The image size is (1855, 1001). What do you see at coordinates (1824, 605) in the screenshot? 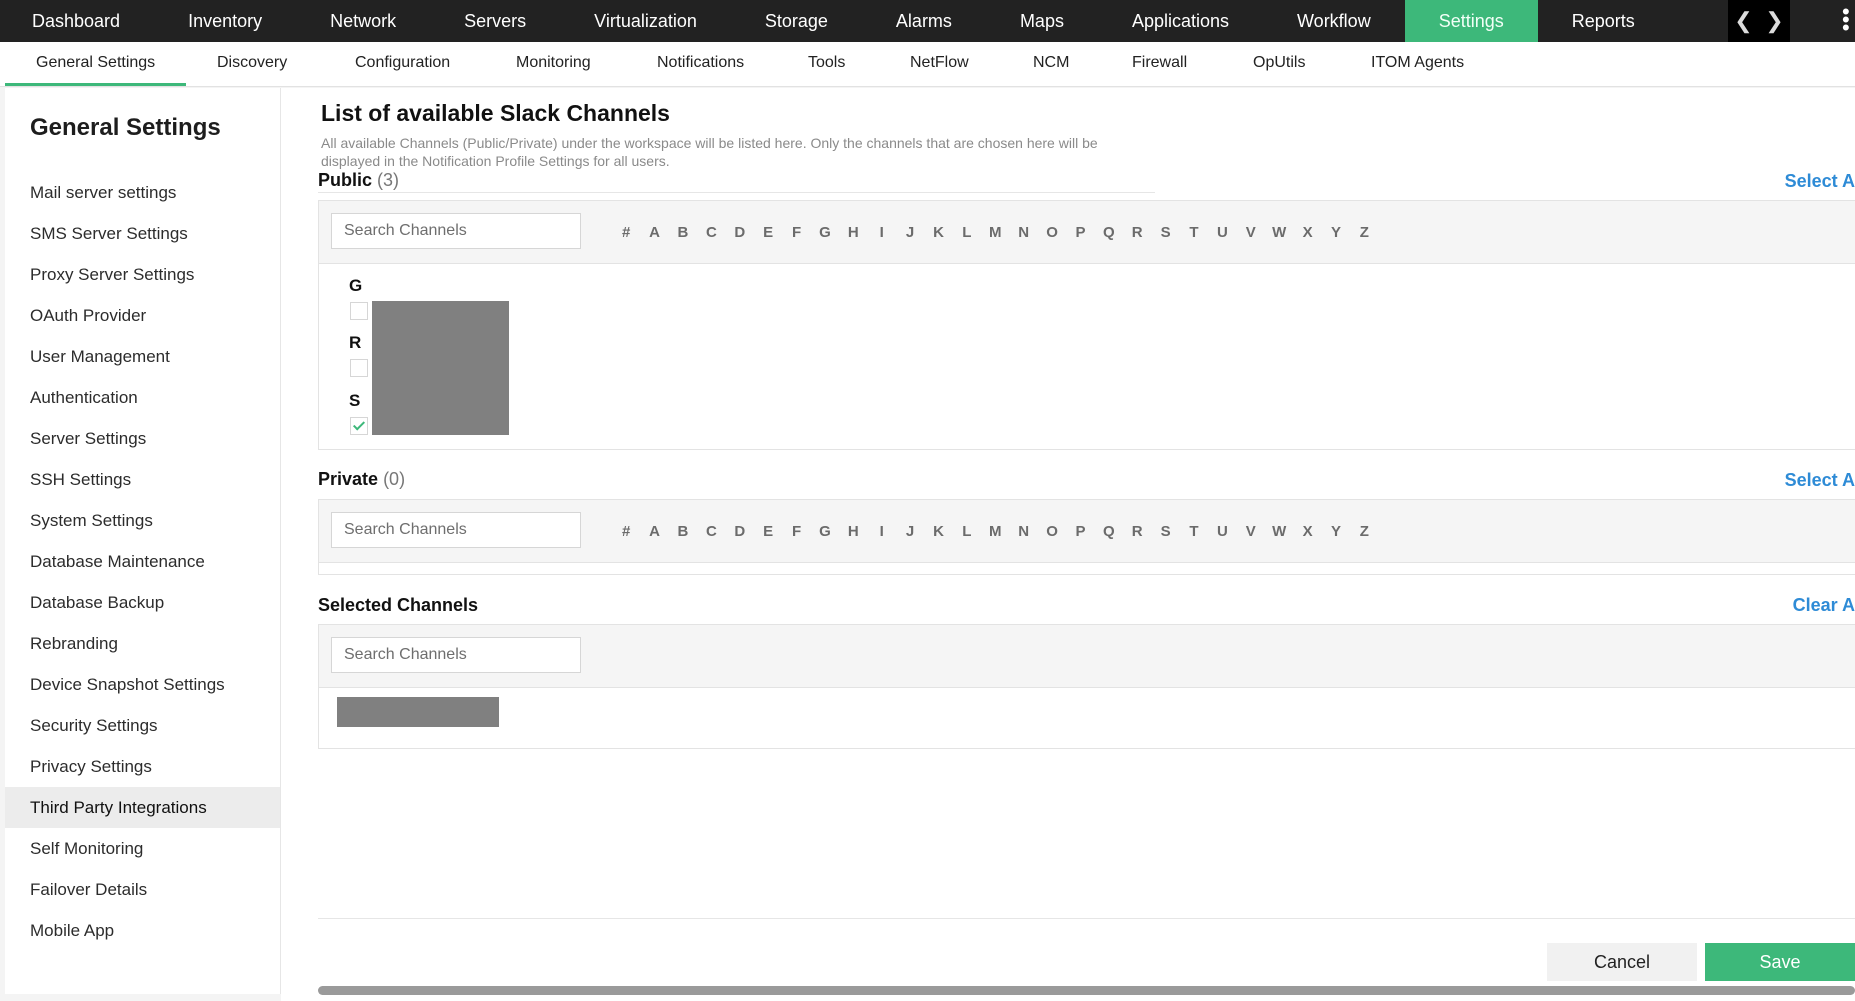
I see `selected-clear-all-link: Clear A` at bounding box center [1824, 605].